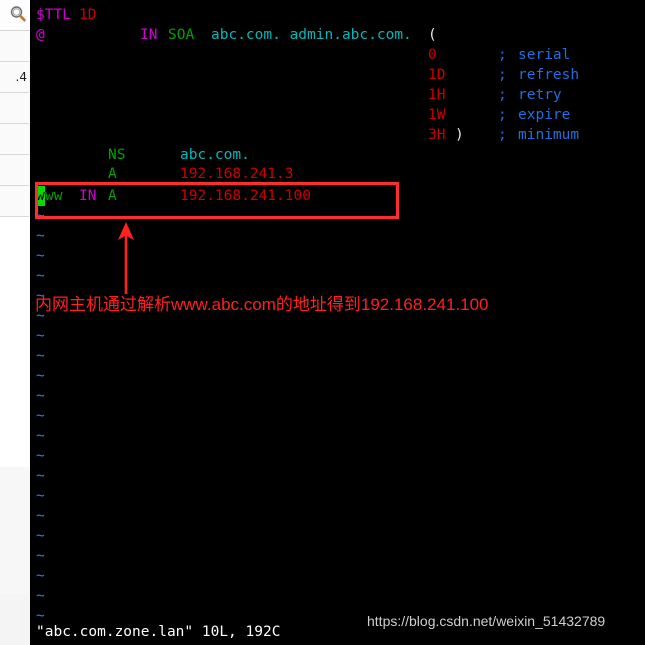 Image resolution: width=645 pixels, height=645 pixels. What do you see at coordinates (540, 95) in the screenshot?
I see `code-token: retry` at bounding box center [540, 95].